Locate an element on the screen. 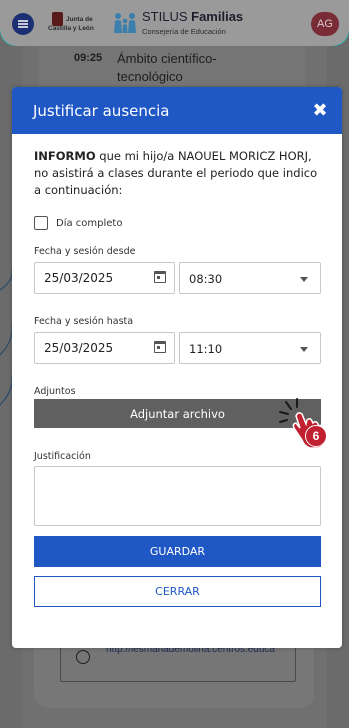 This screenshot has width=349, height=728. to-time-select: 11:10 is located at coordinates (250, 348).